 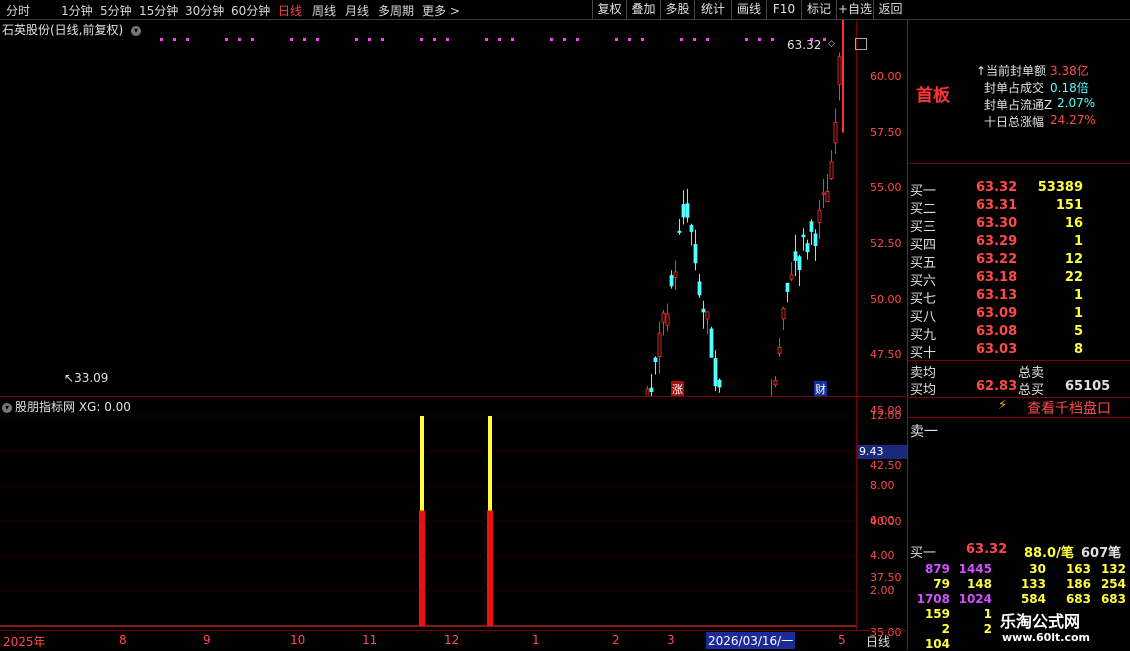 I want to click on signal-spike-upper, so click(x=422, y=463).